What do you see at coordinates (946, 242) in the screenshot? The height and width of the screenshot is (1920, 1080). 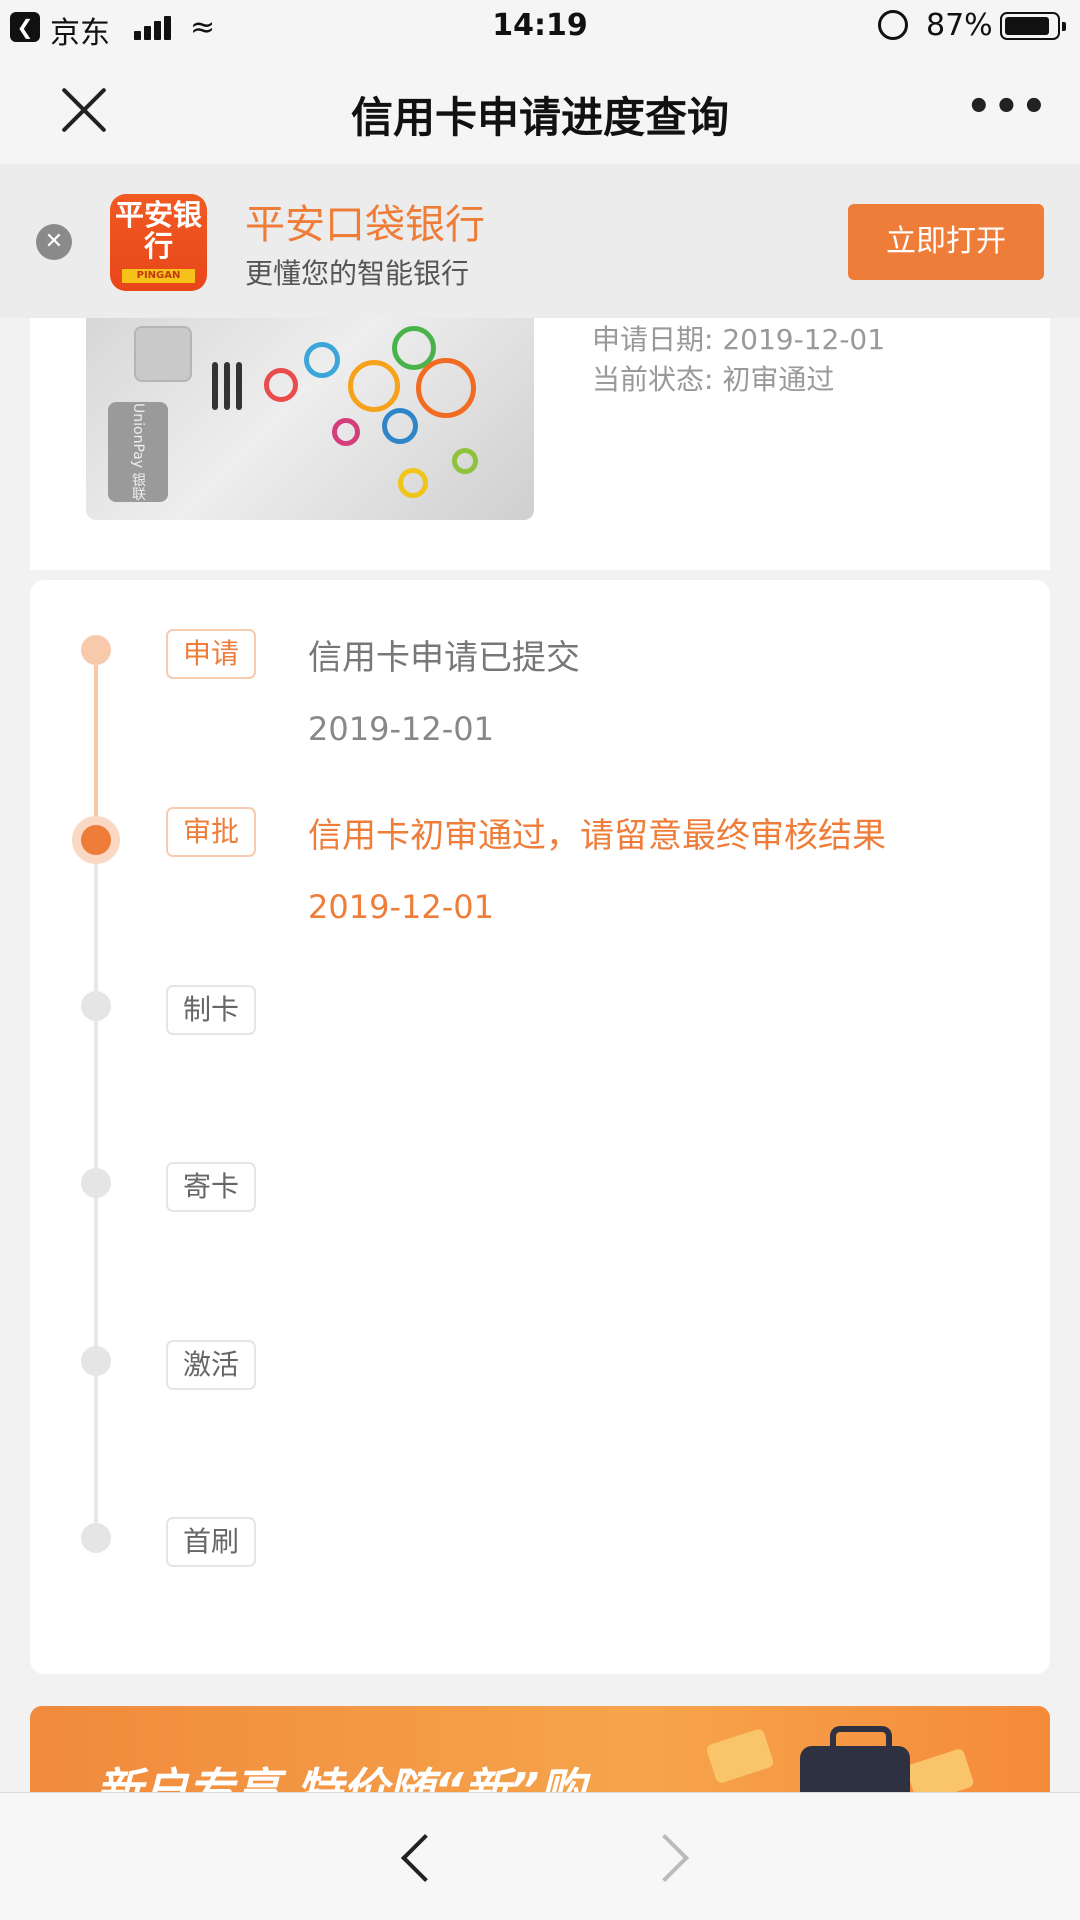 I see `open-app-button: 立即打开` at bounding box center [946, 242].